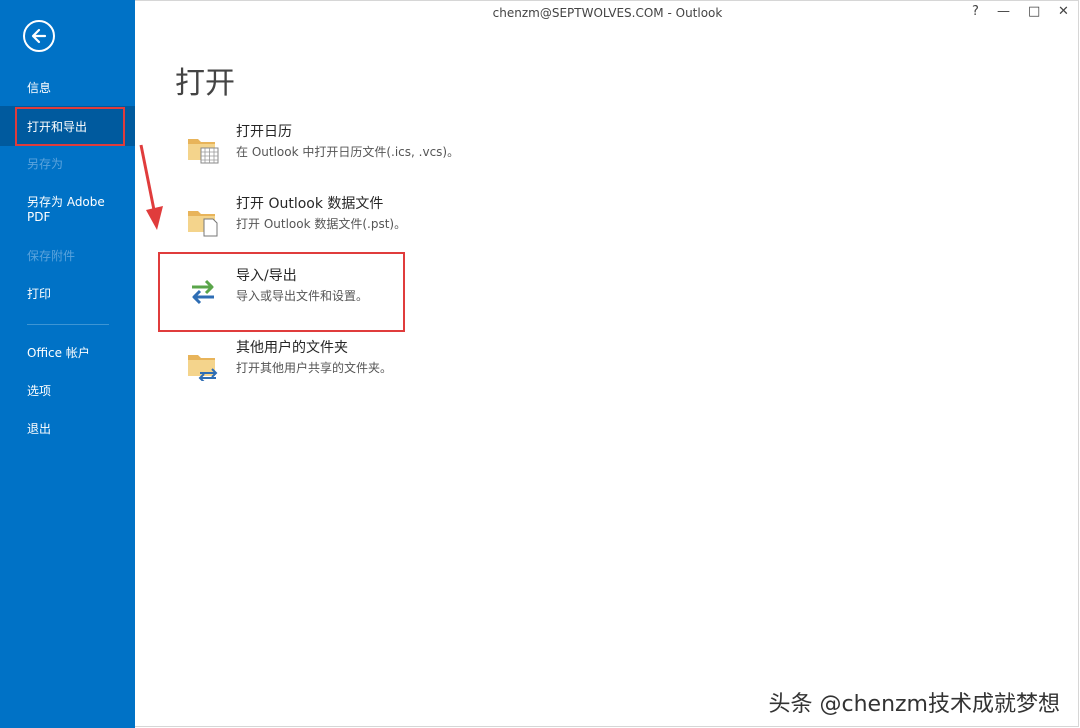 The height and width of the screenshot is (728, 1080). I want to click on option-title: 打开日历, so click(264, 132).